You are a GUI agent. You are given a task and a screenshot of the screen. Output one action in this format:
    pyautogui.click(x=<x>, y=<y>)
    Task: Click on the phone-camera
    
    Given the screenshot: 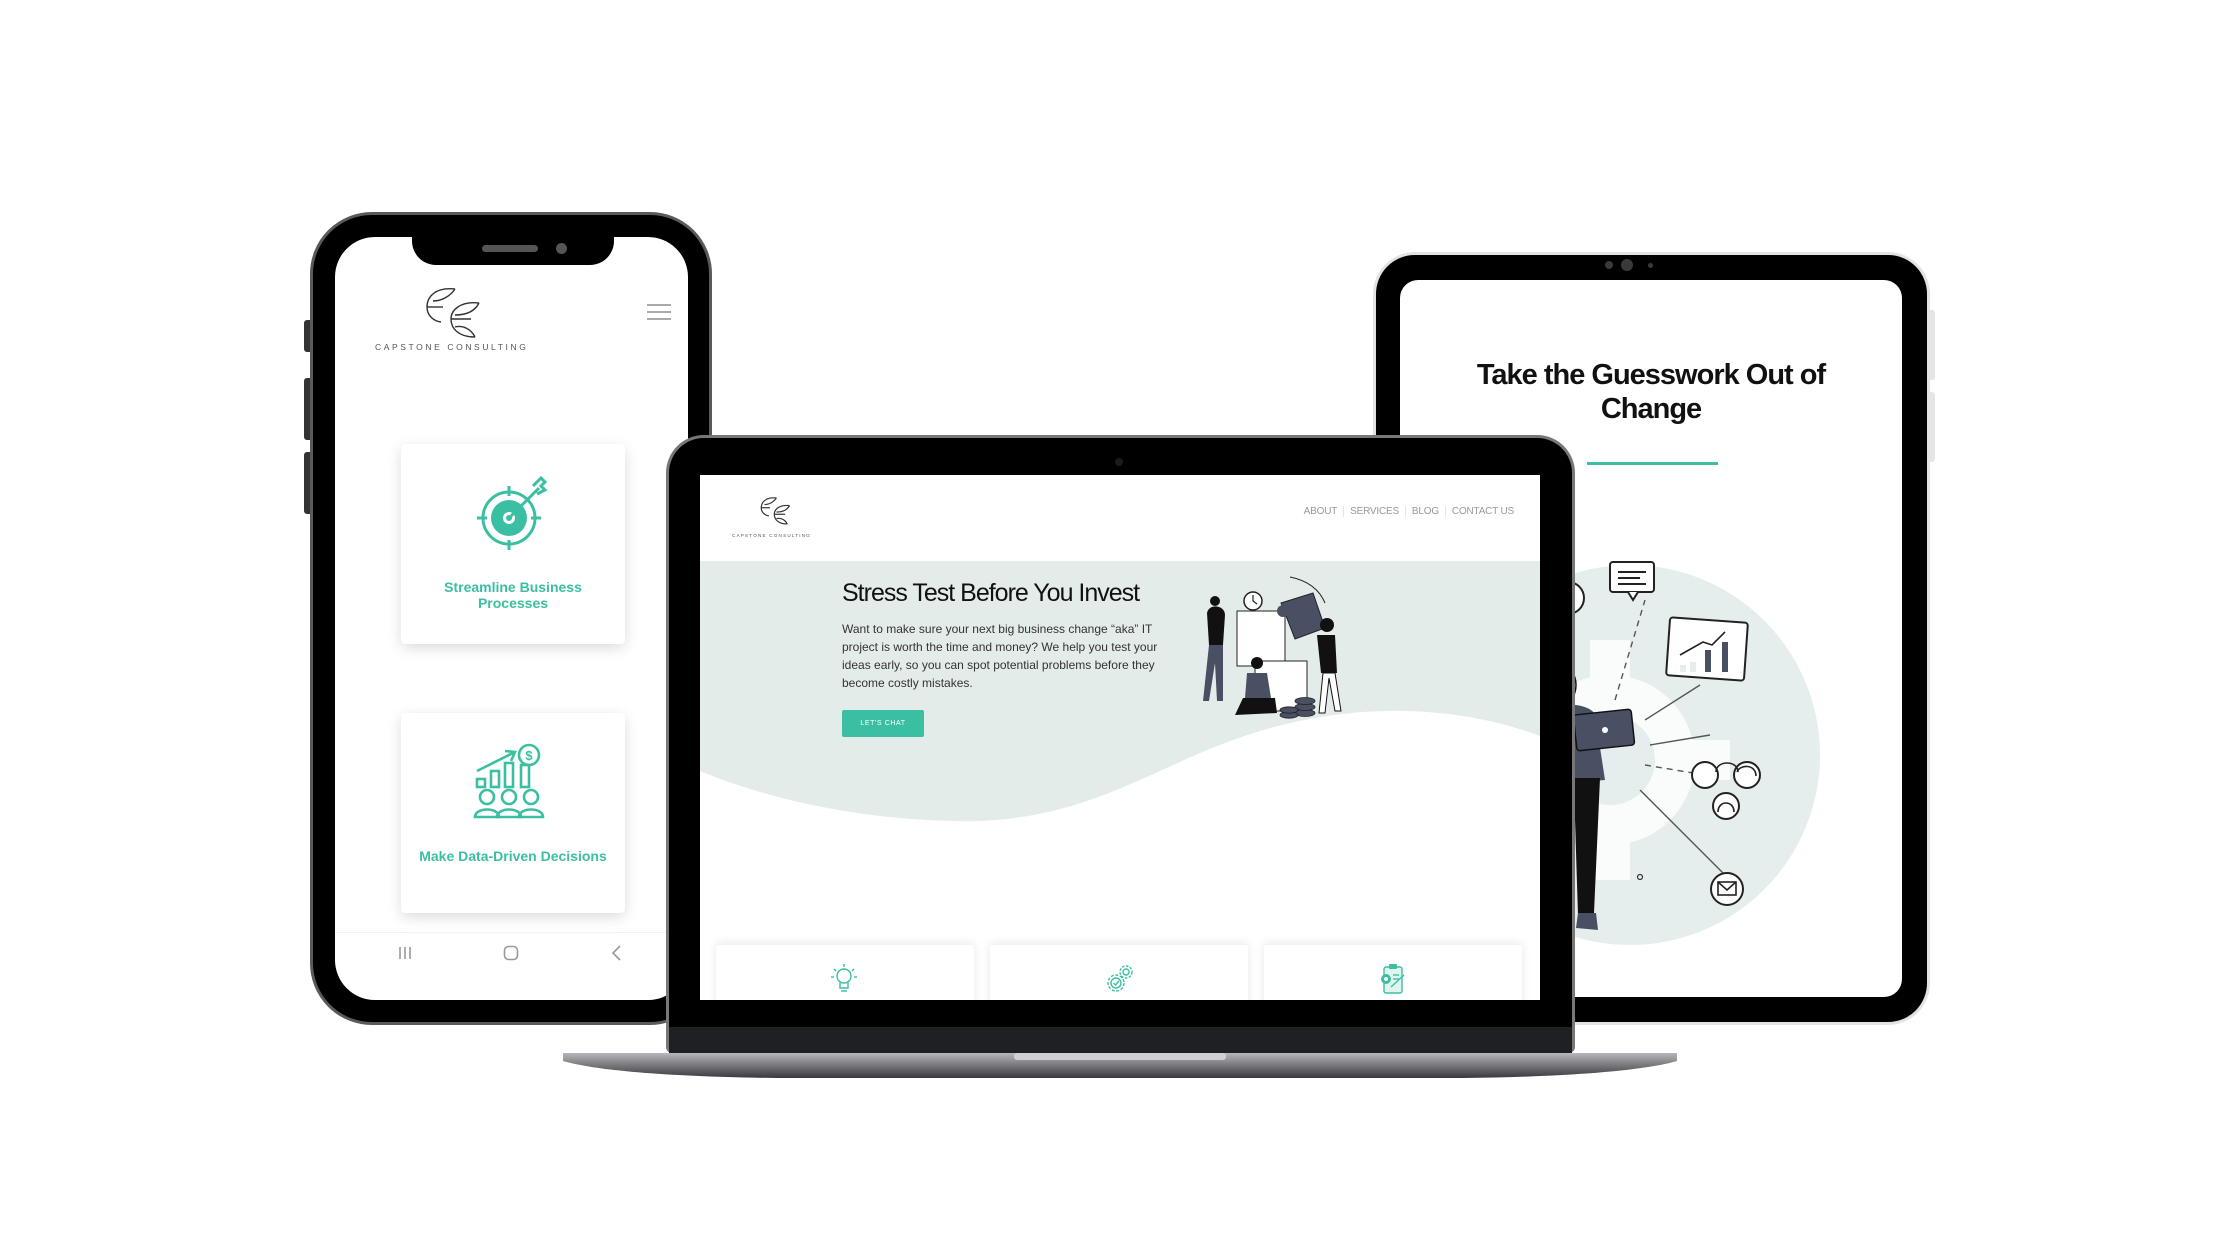 What is the action you would take?
    pyautogui.click(x=561, y=248)
    